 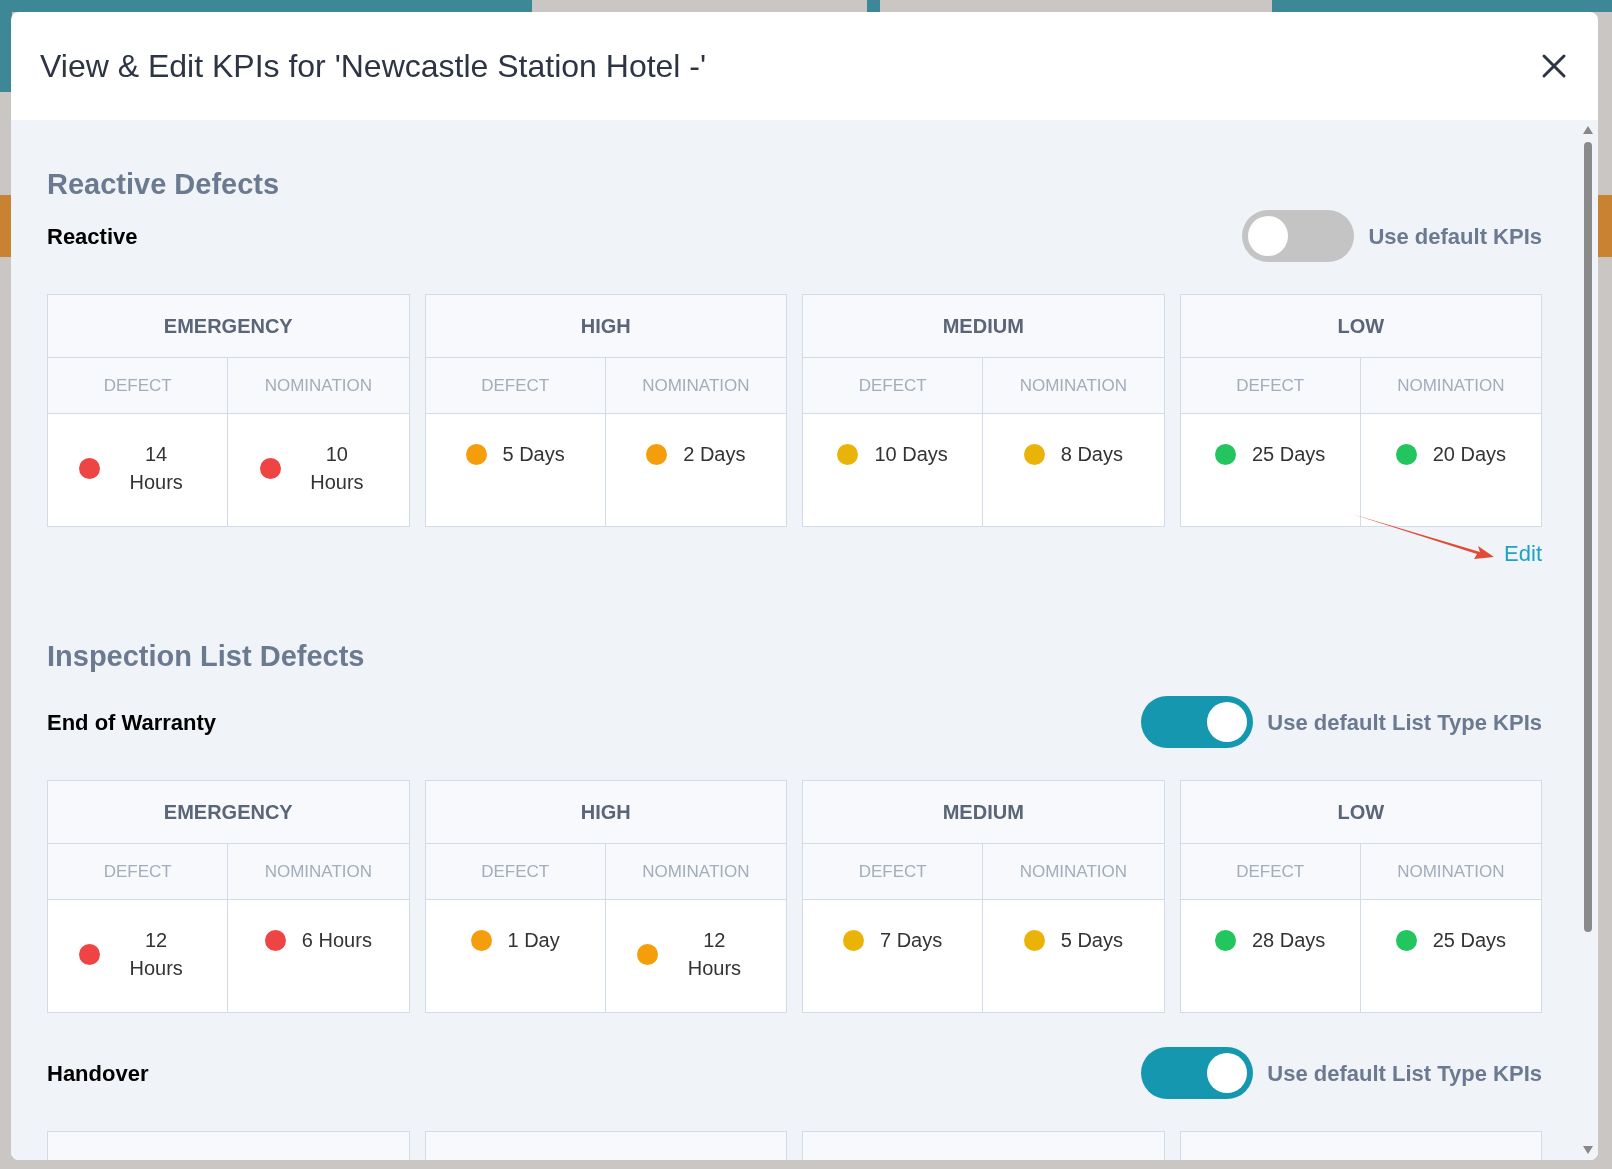 What do you see at coordinates (1523, 553) in the screenshot?
I see `edit-link: Edit` at bounding box center [1523, 553].